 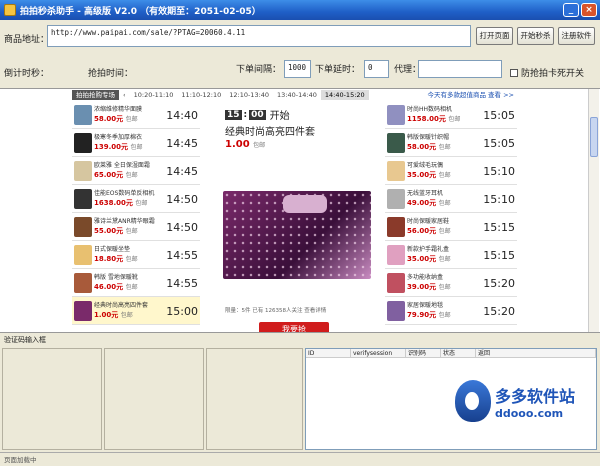 I want to click on close-button: ×, so click(x=589, y=10).